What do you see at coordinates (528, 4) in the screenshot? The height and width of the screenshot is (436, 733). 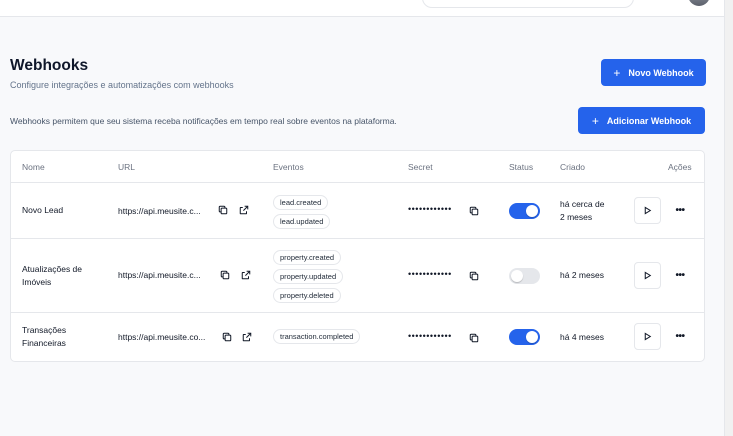 I see `search-input` at bounding box center [528, 4].